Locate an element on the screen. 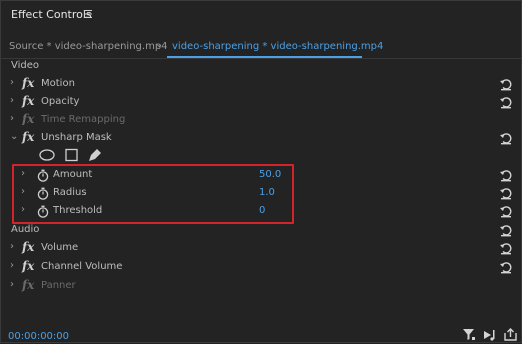 This screenshot has width=522, height=344. rectangle-mask-icon is located at coordinates (71, 155).